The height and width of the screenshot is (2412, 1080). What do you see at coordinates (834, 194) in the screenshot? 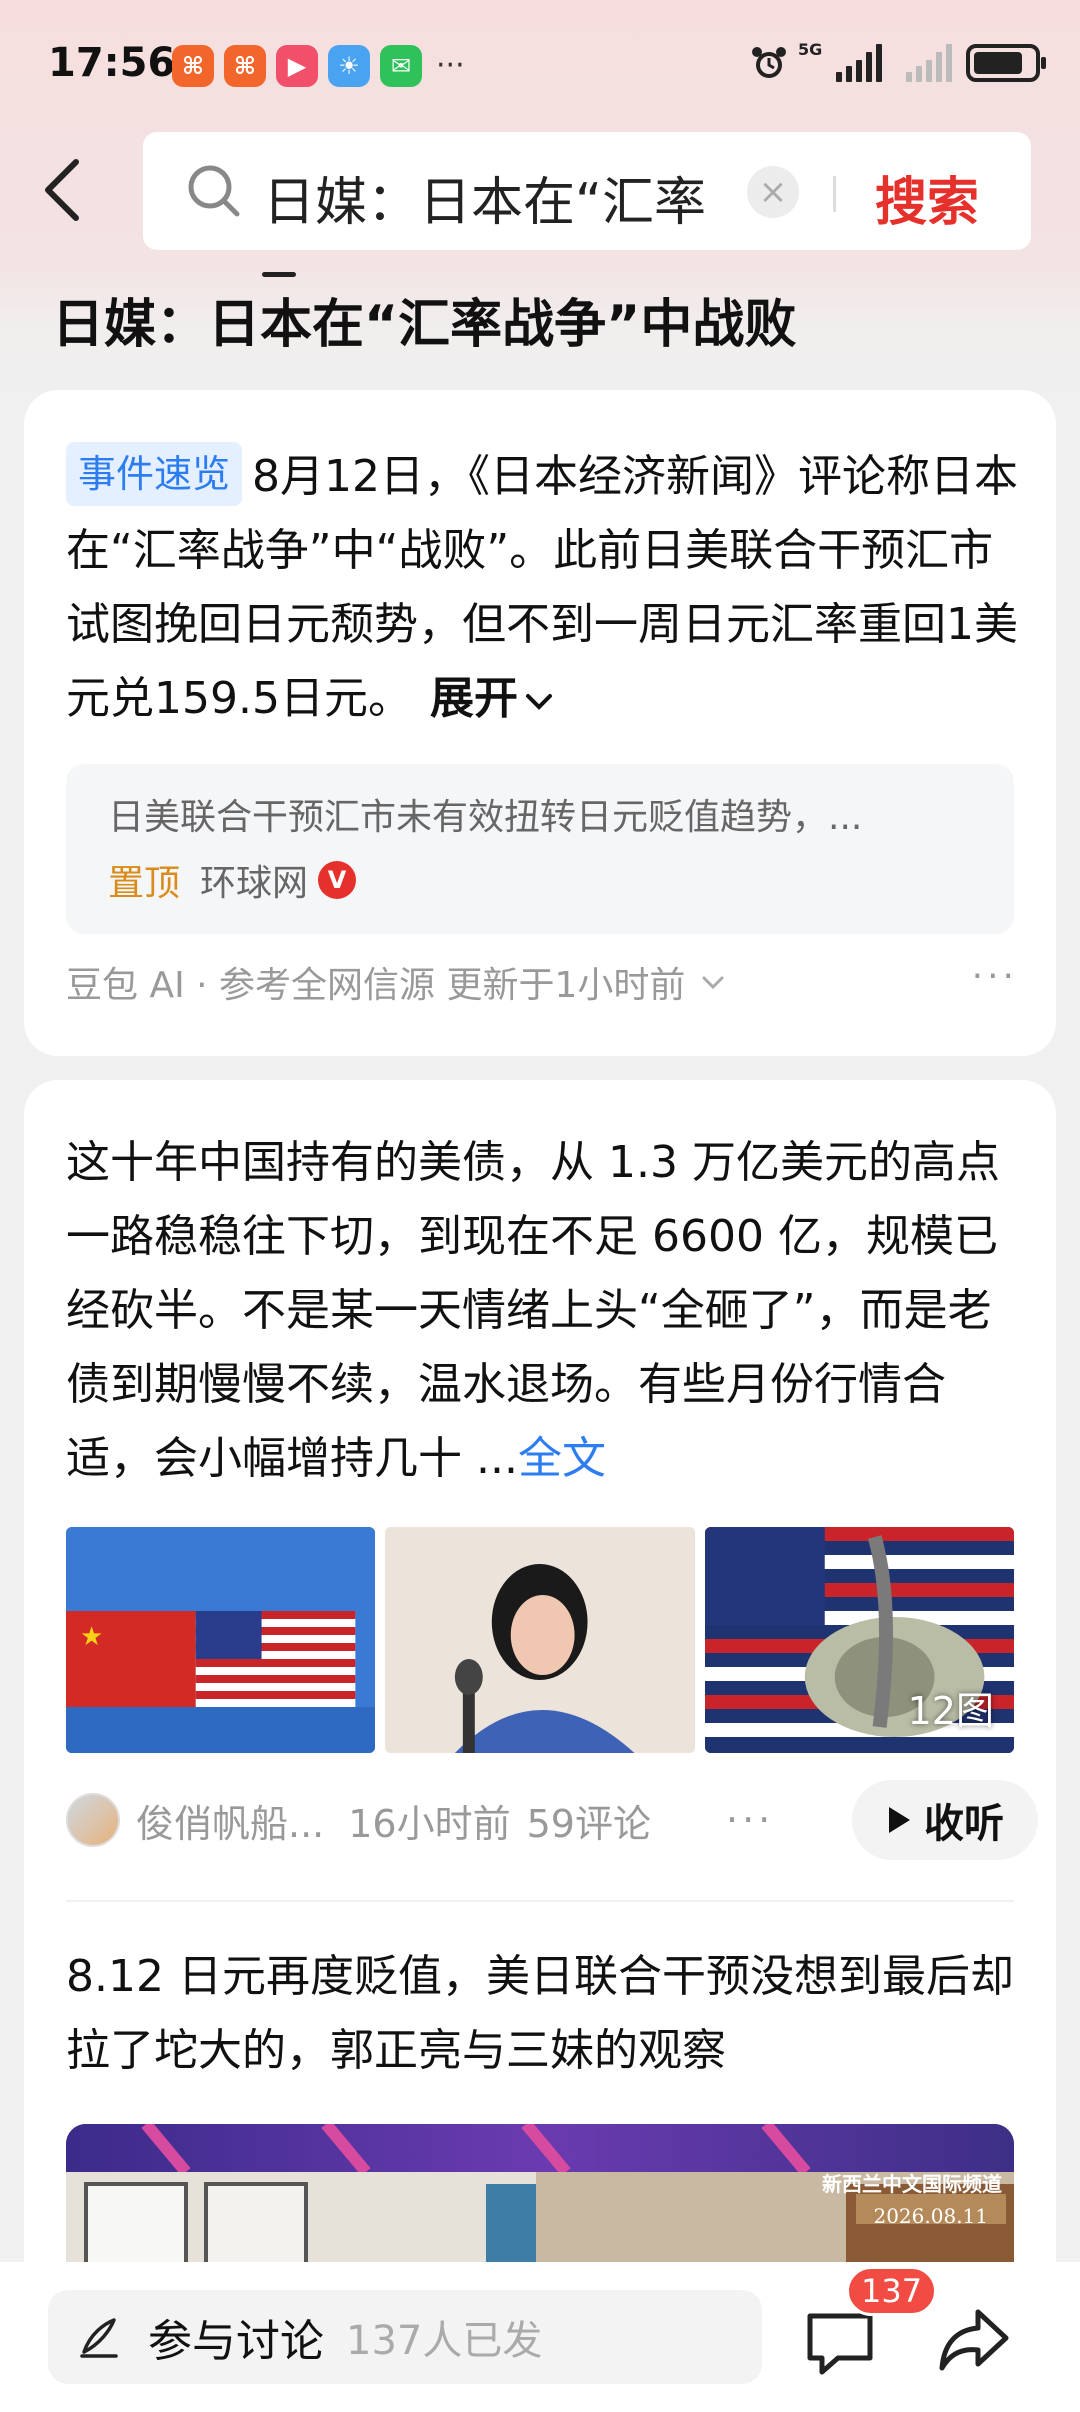
I see `search-divider` at bounding box center [834, 194].